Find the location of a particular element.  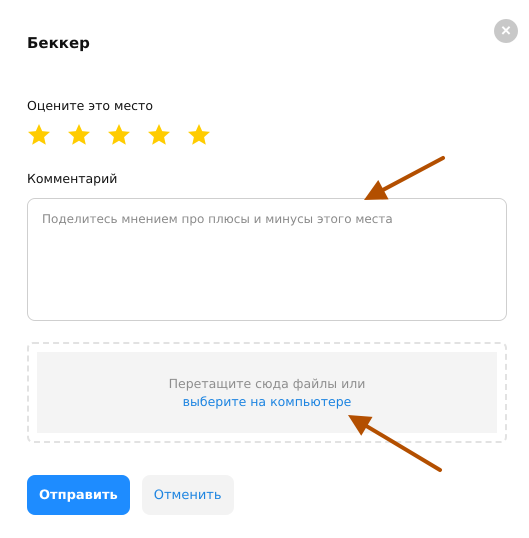

cancel-button: Отменить is located at coordinates (188, 495).